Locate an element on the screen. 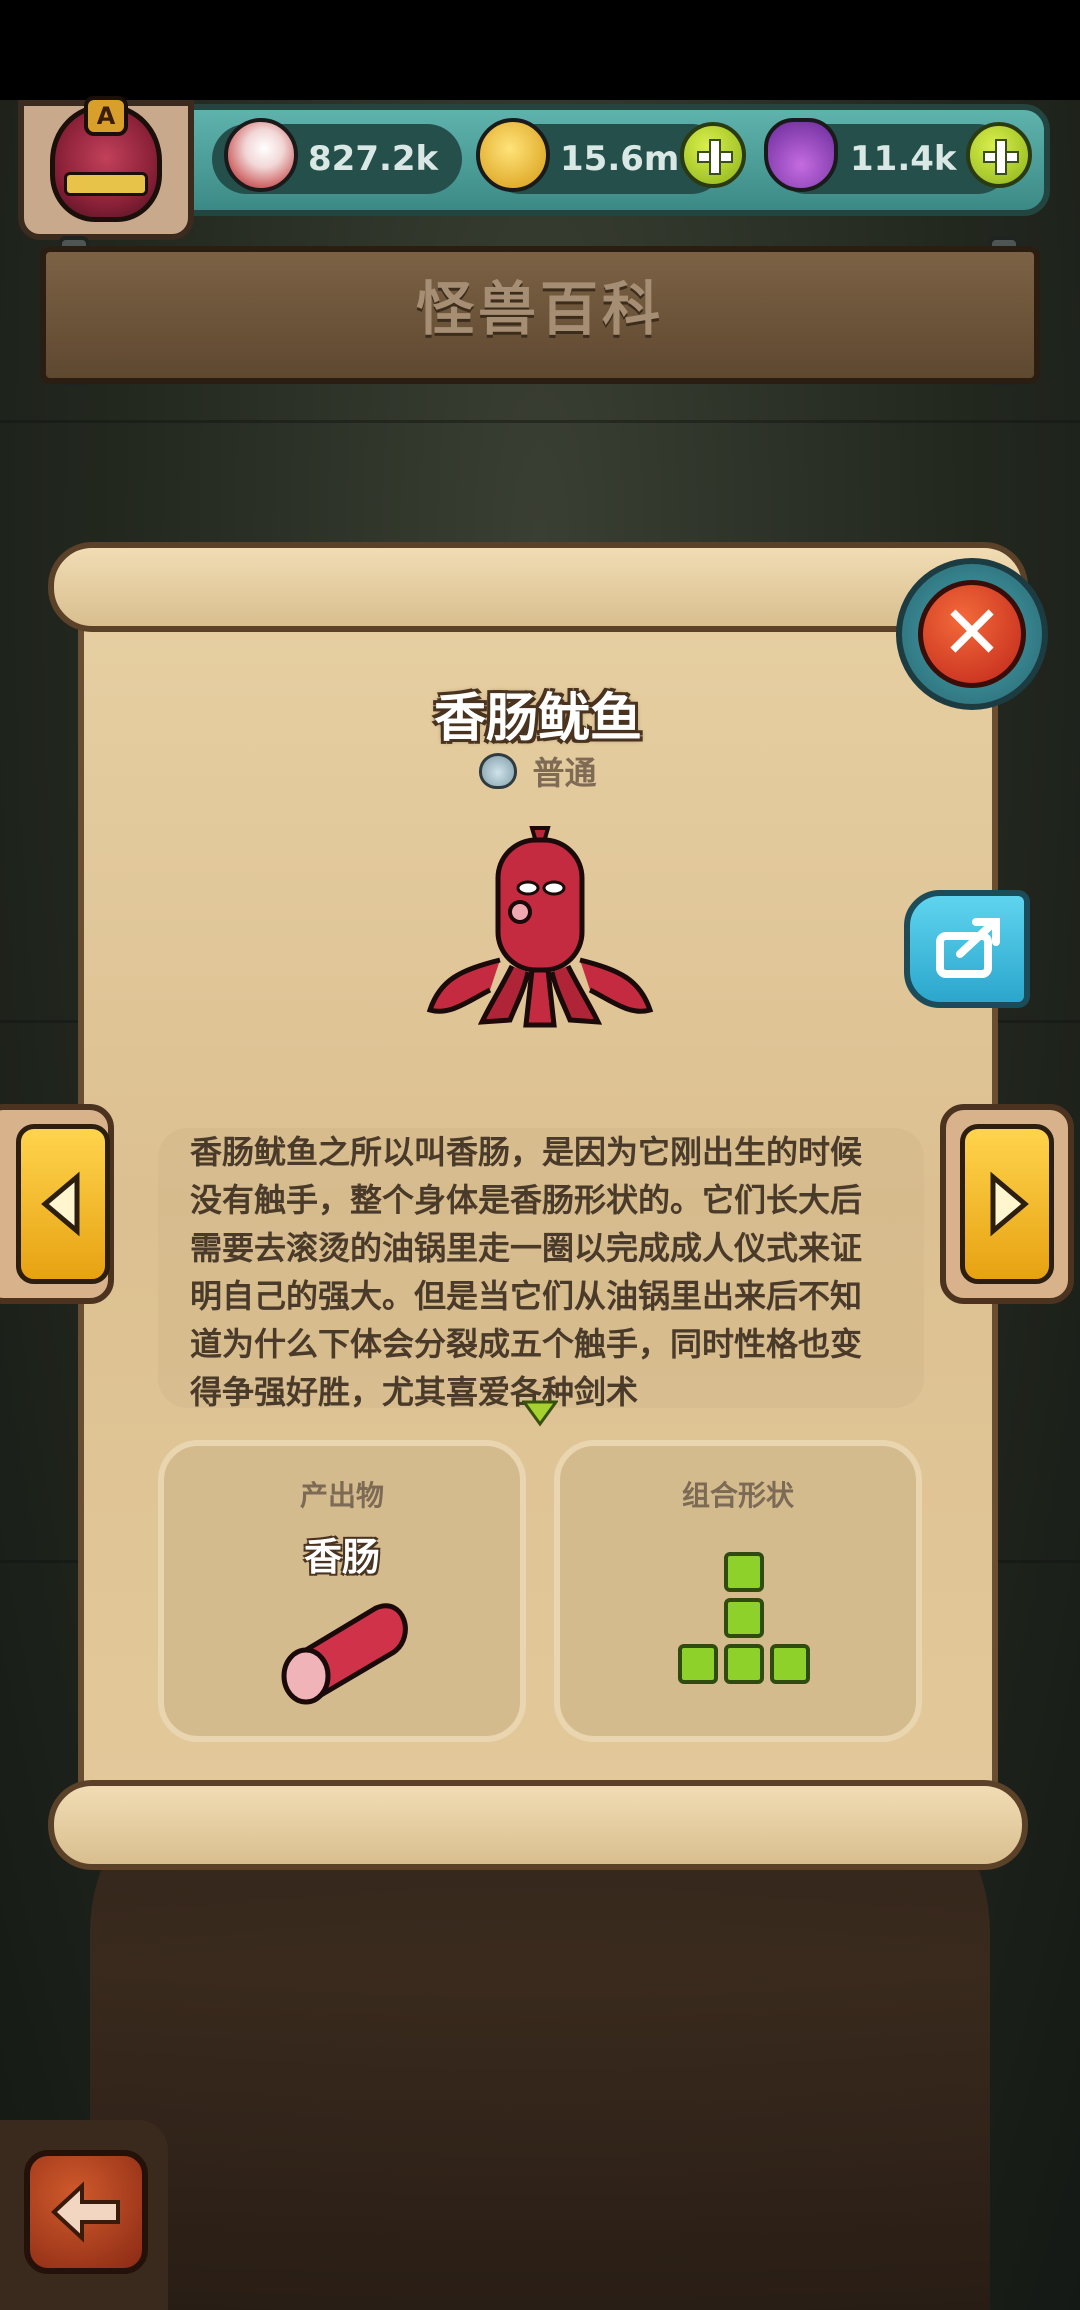 The height and width of the screenshot is (2310, 1080). shape-card: 组合形状 is located at coordinates (738, 1591).